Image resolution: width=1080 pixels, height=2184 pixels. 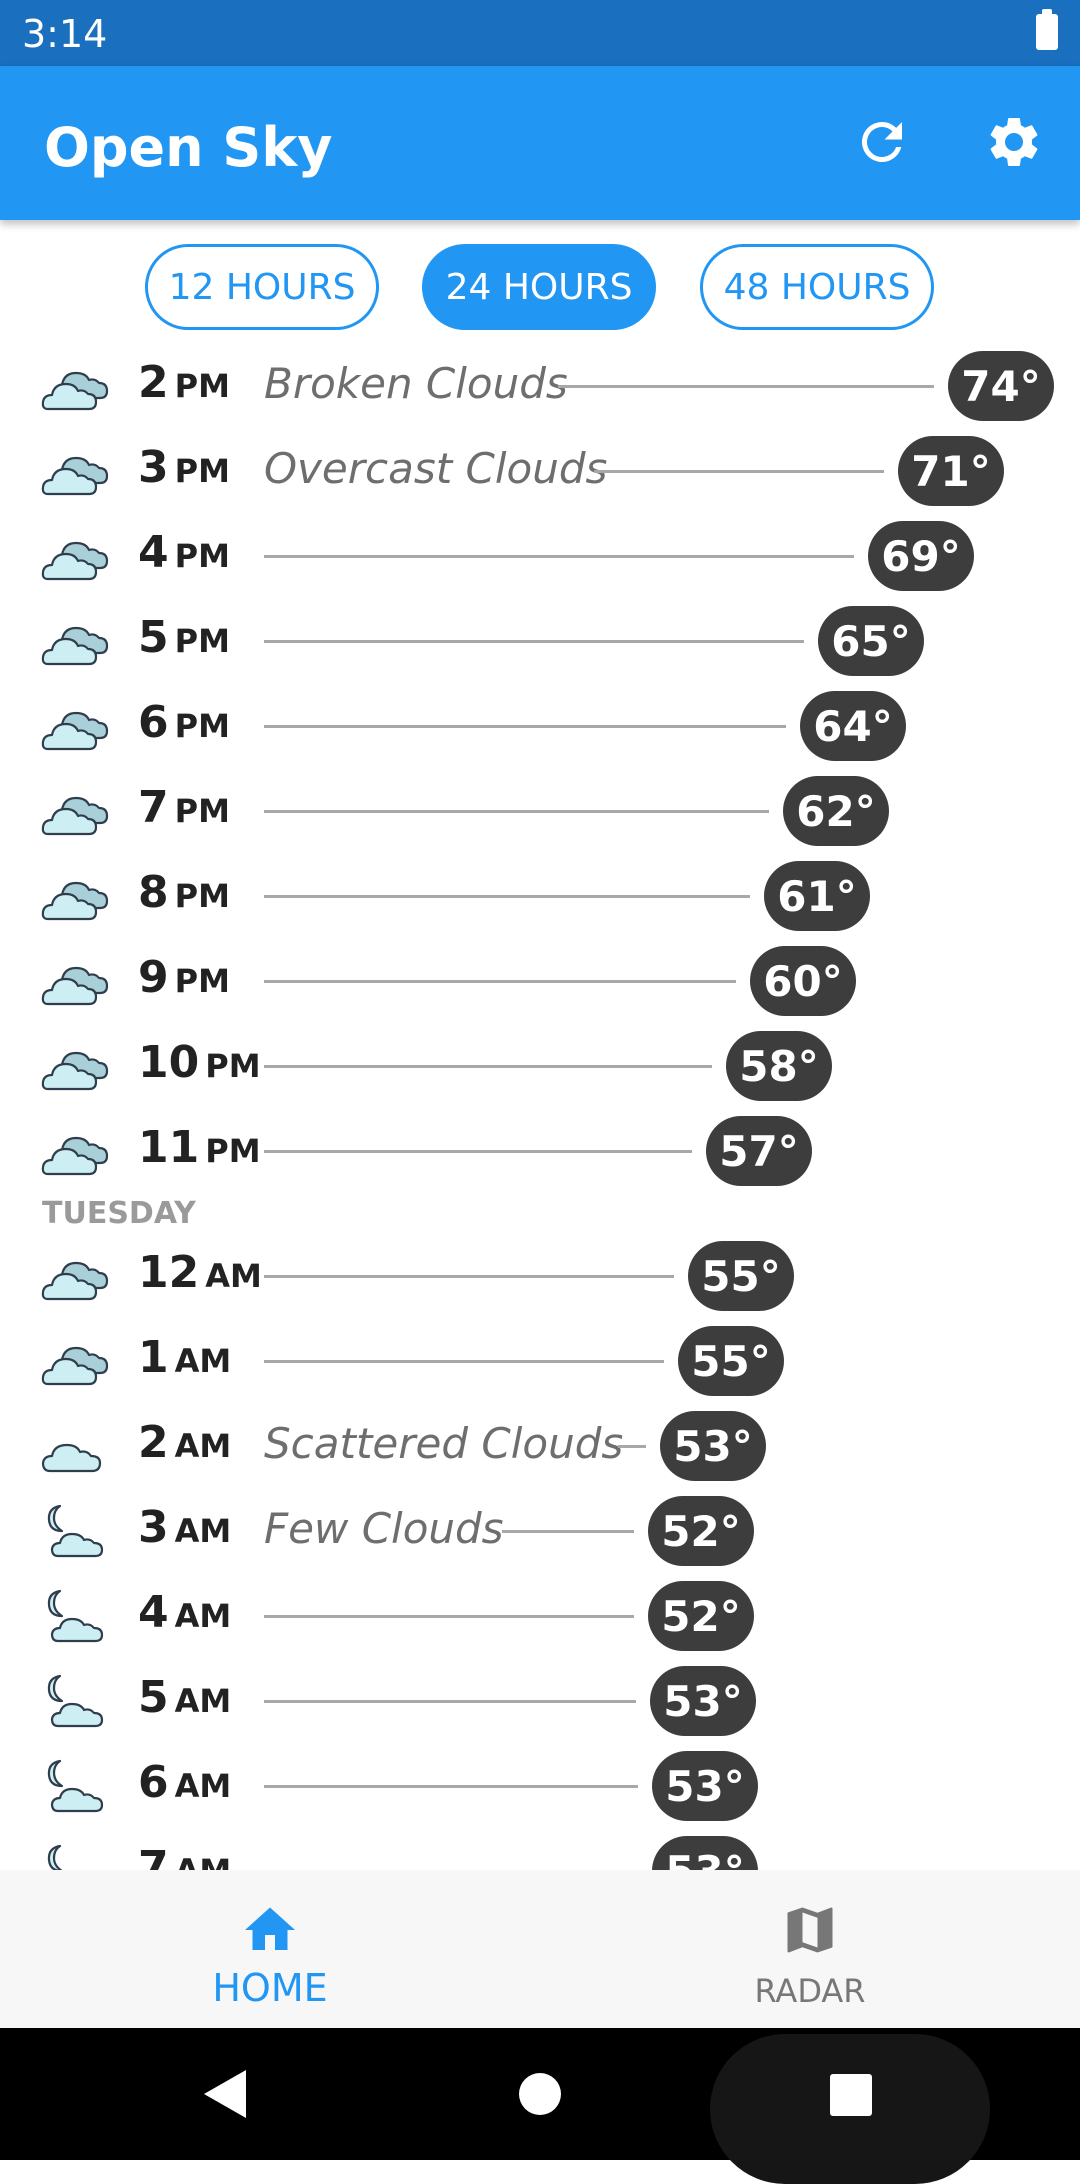 I want to click on gear-icon, so click(x=1014, y=142).